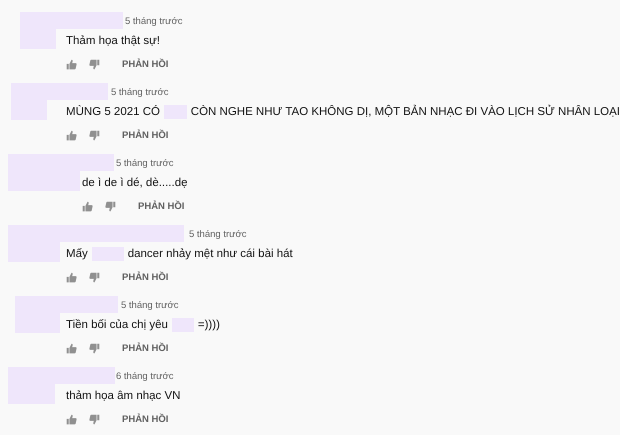  What do you see at coordinates (77, 254) in the screenshot?
I see `comment-text: Mấy` at bounding box center [77, 254].